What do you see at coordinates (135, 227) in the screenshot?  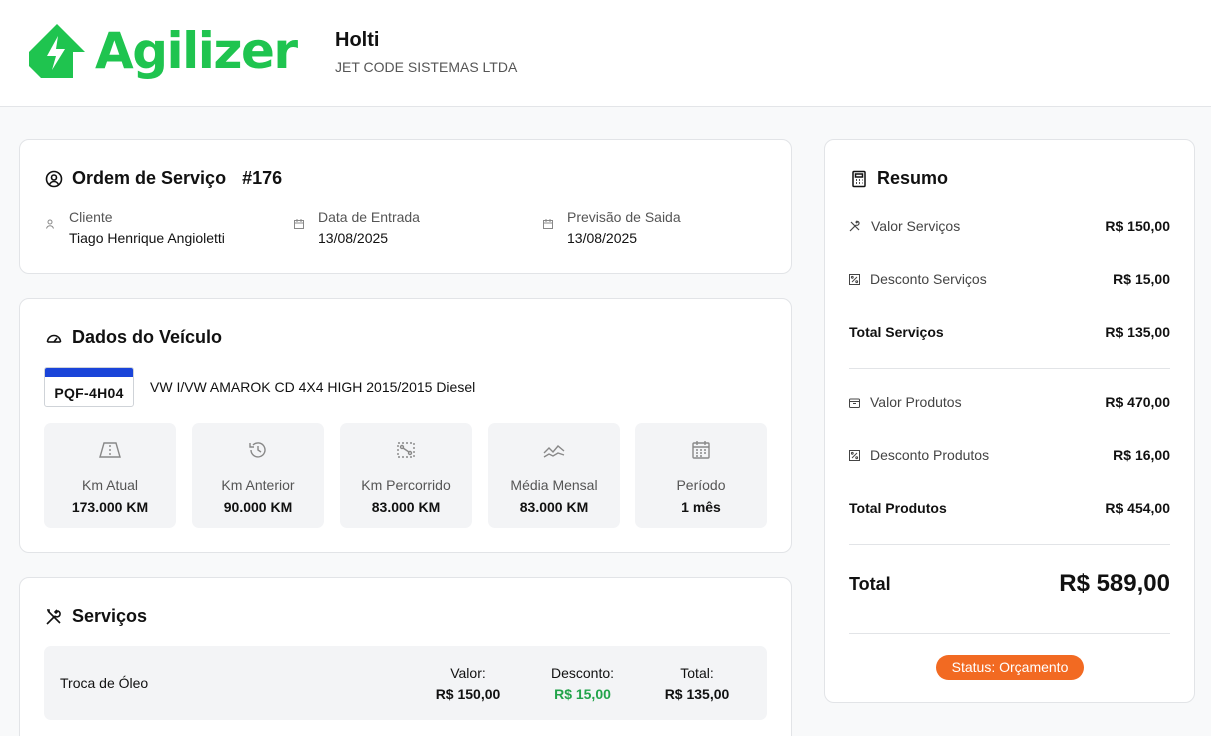 I see `client-info: Cliente Tiago Henrique Angioletti` at bounding box center [135, 227].